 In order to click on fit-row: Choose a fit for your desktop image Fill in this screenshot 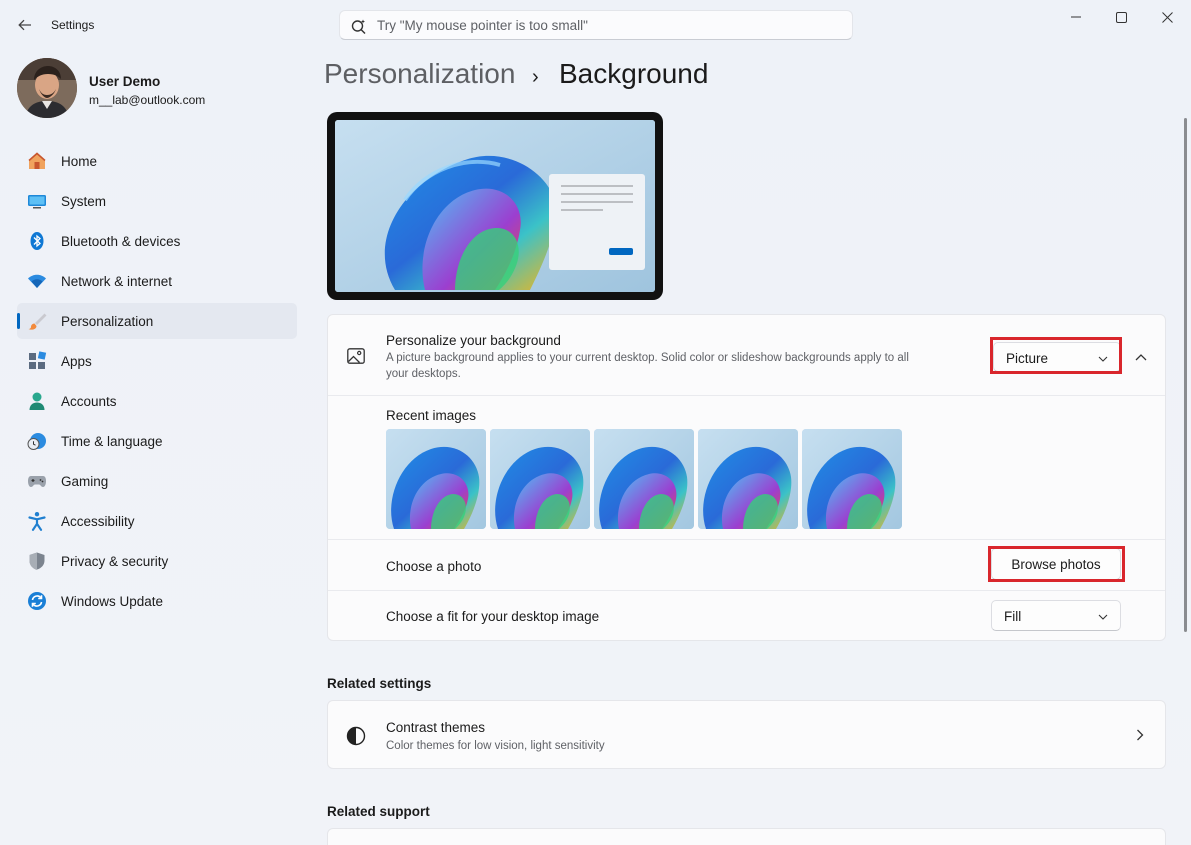, I will do `click(746, 615)`.